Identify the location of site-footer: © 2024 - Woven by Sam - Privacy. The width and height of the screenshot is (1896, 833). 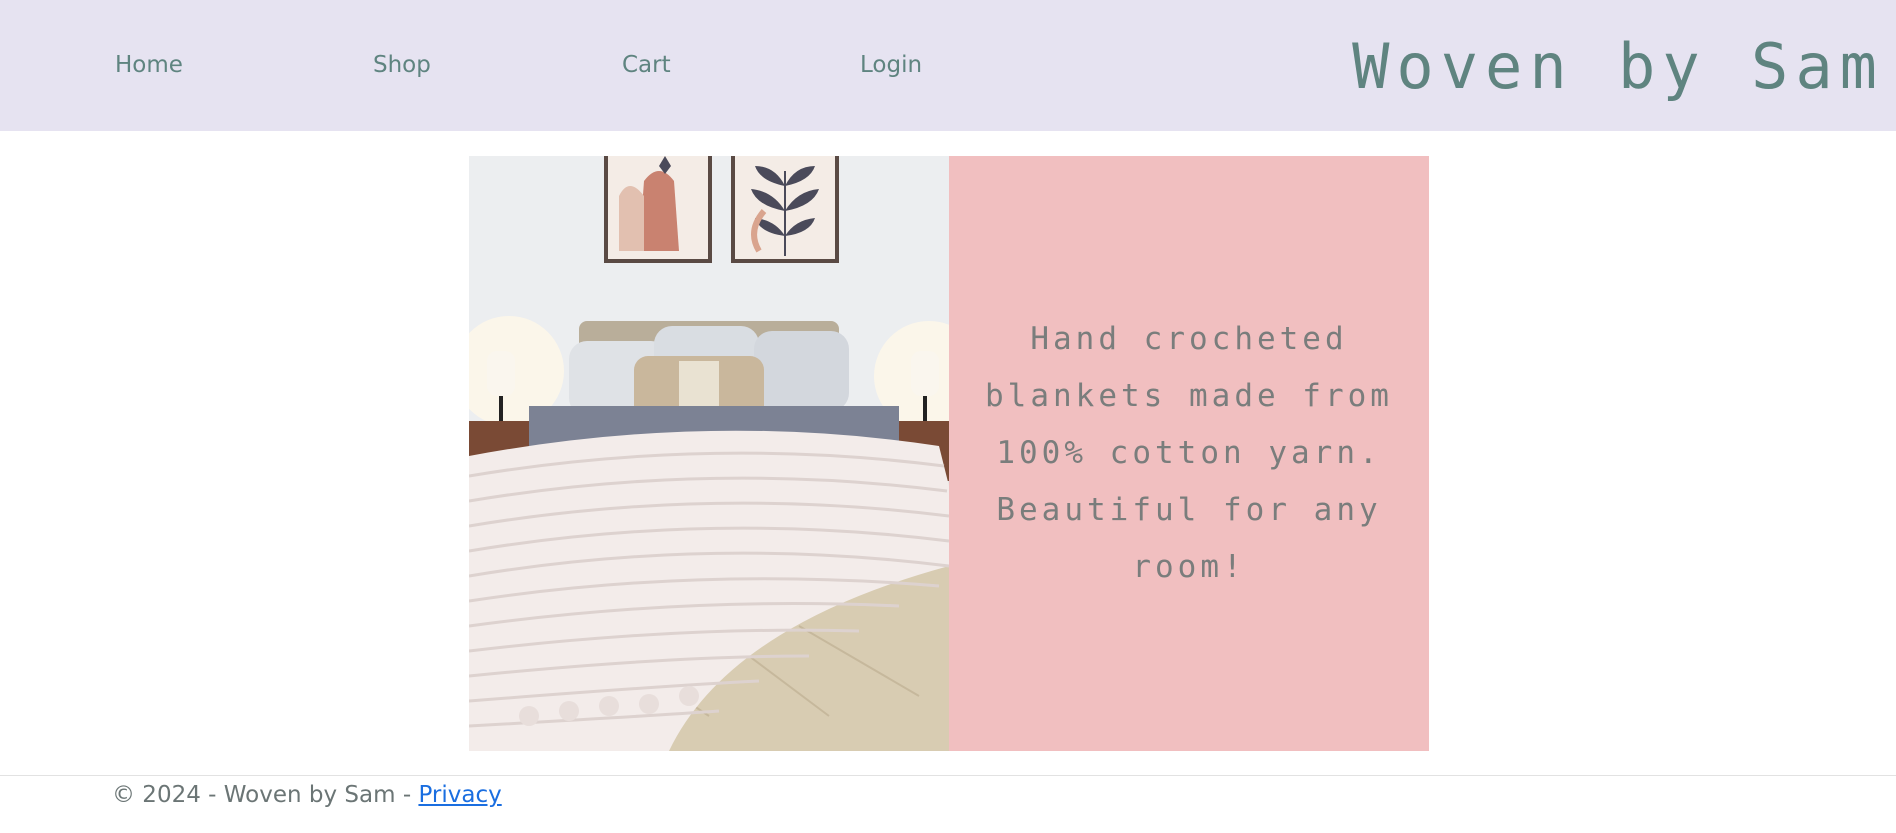
(307, 795).